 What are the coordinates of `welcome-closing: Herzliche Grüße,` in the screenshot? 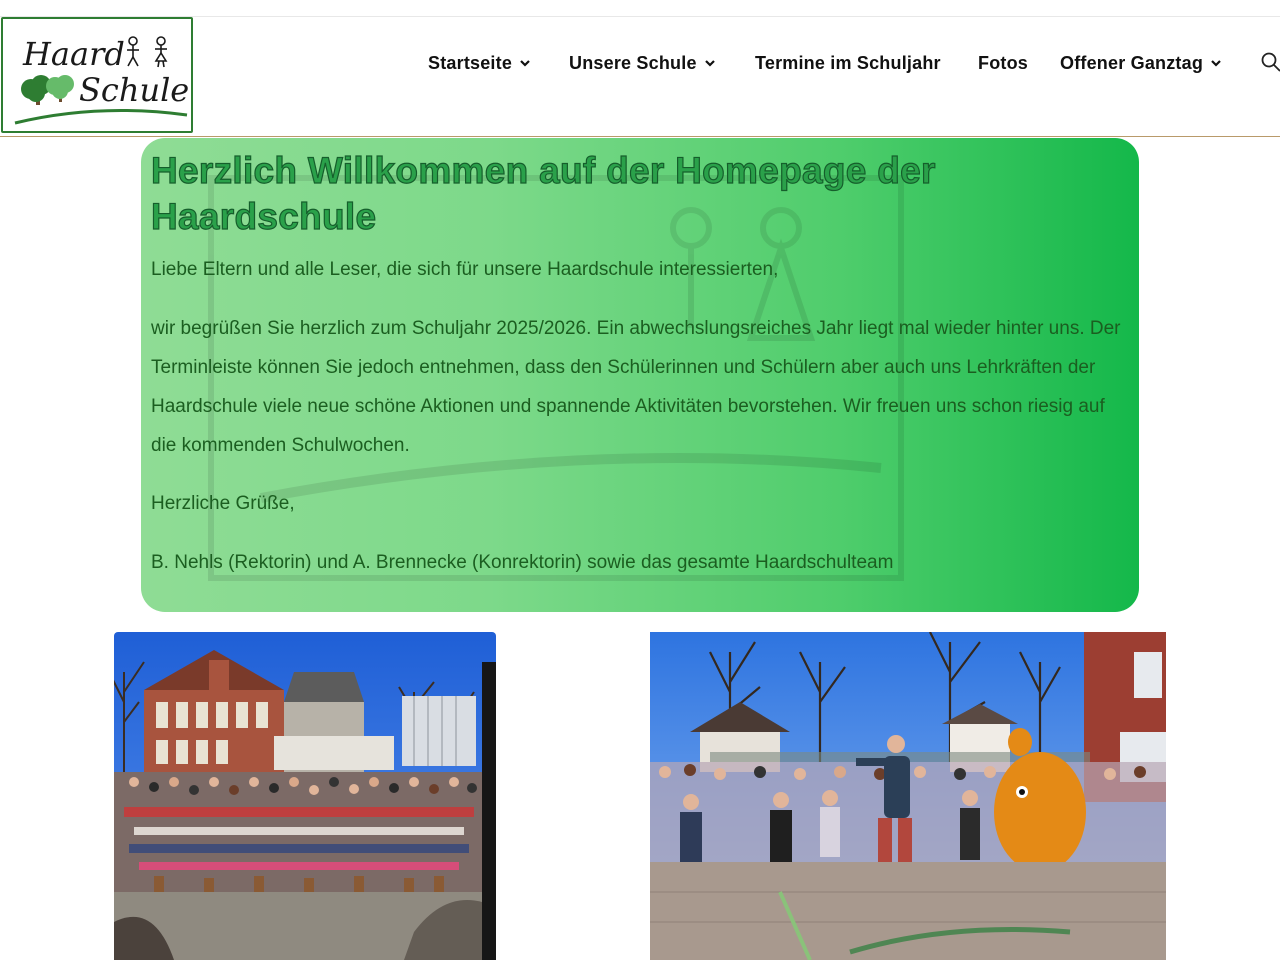 It's located at (223, 503).